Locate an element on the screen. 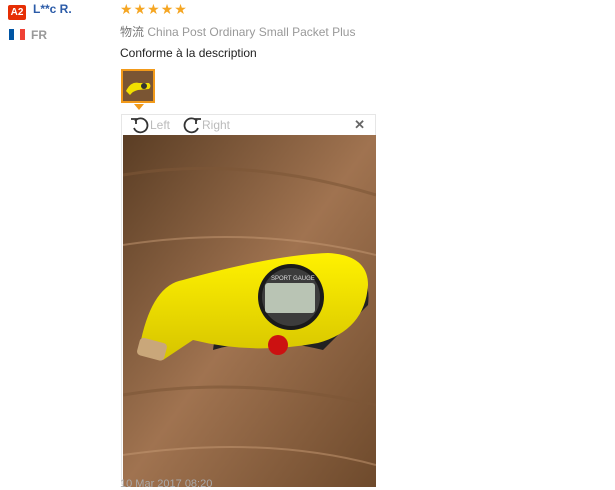 This screenshot has height=490, width=615. close-icon: ✕ is located at coordinates (359, 125).